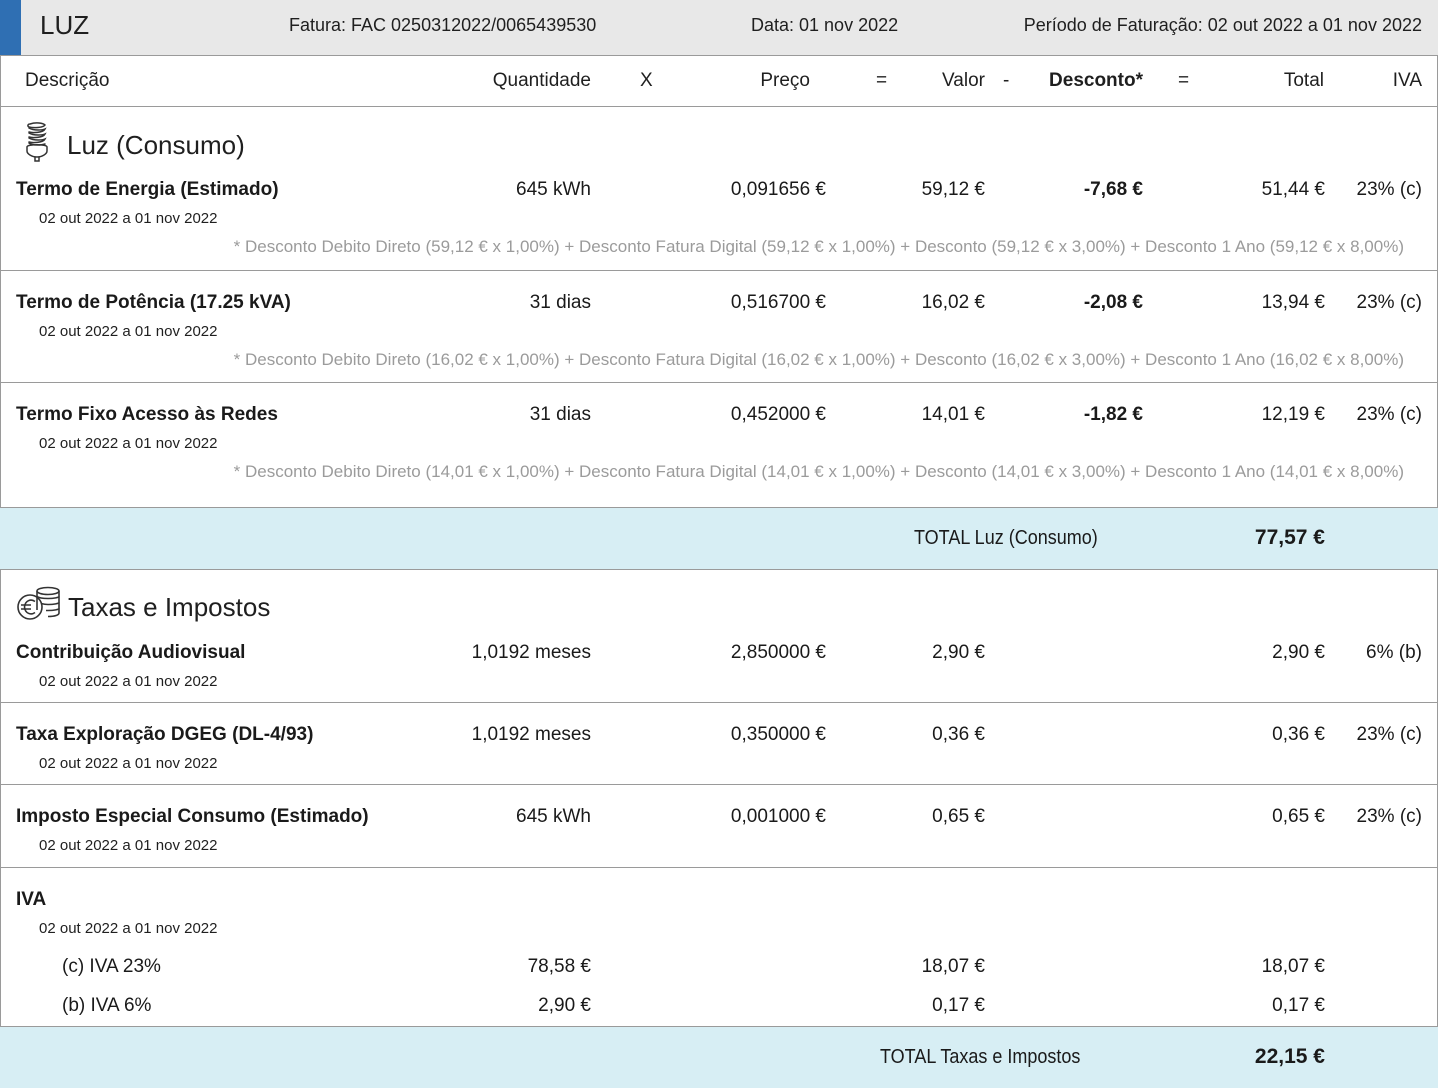 The height and width of the screenshot is (1088, 1438). I want to click on col-equals-2: =, so click(1184, 80).